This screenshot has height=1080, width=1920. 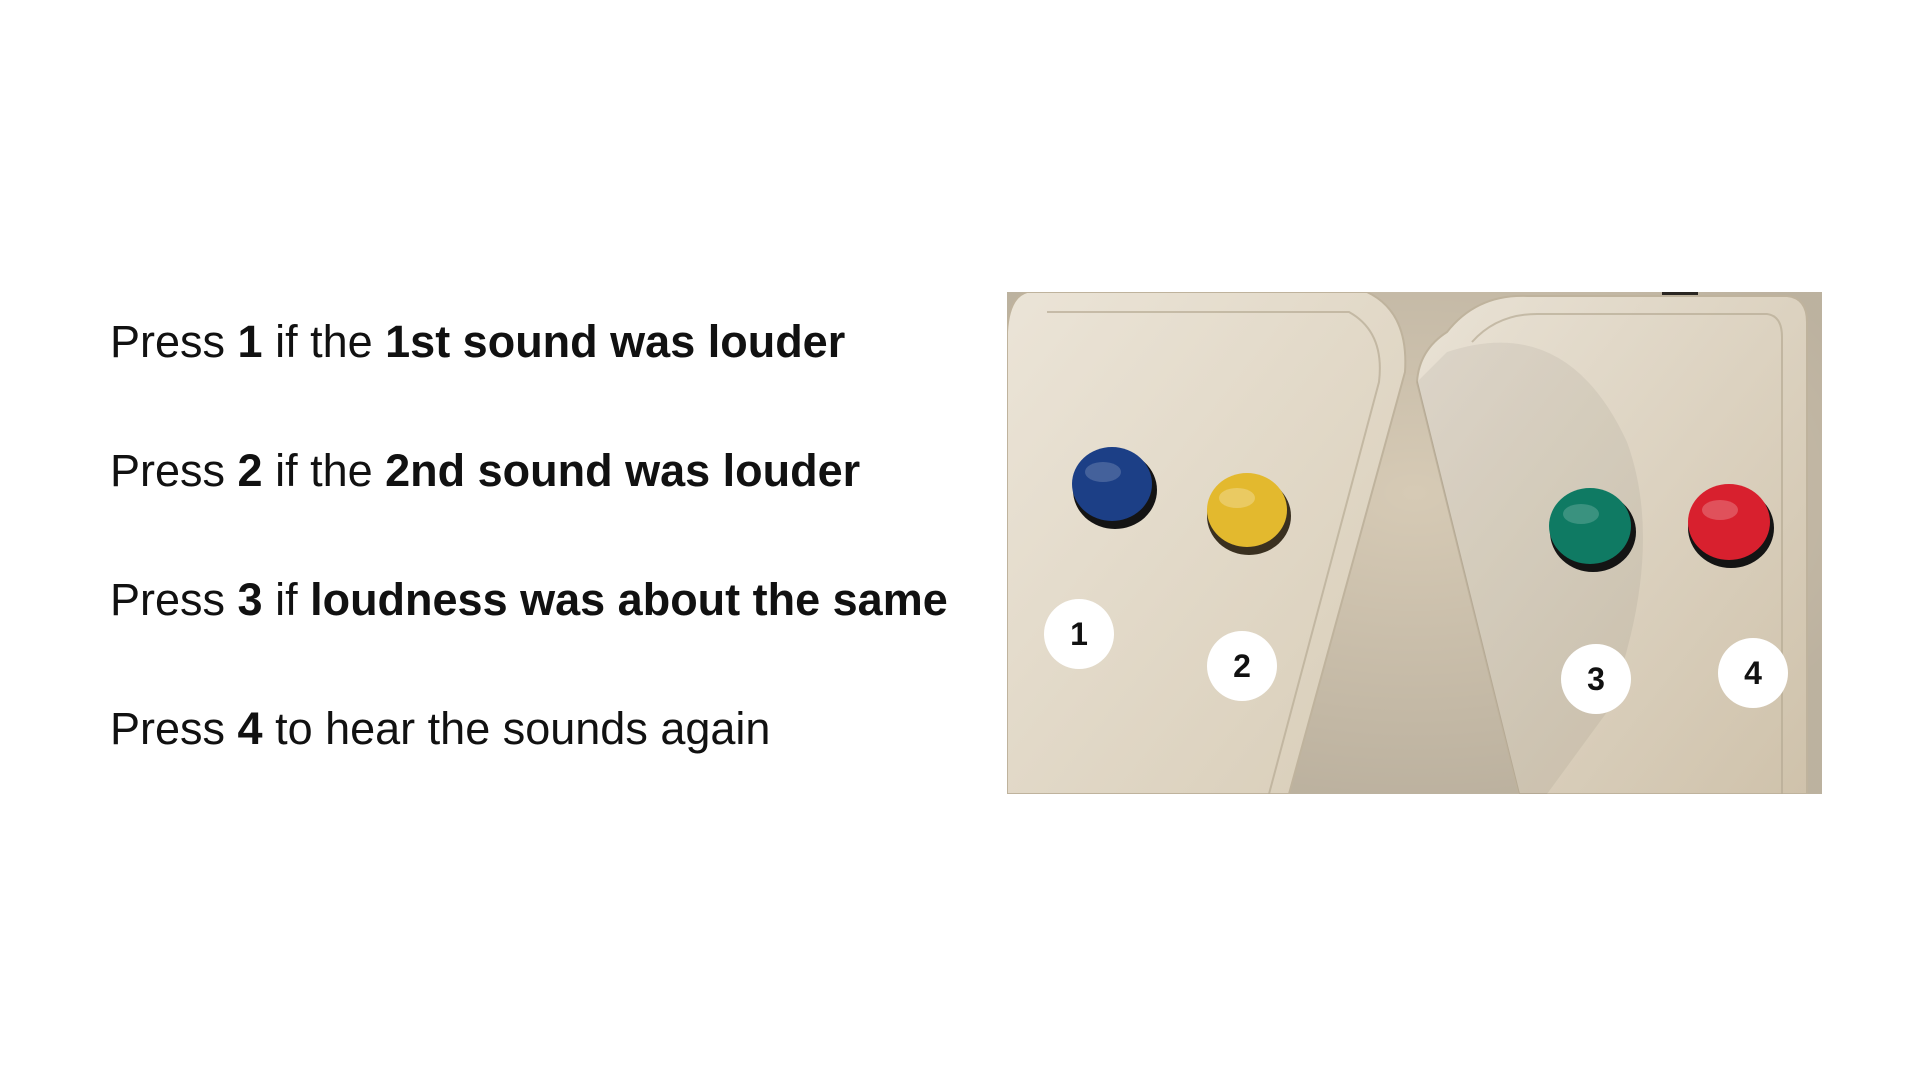 What do you see at coordinates (250, 470) in the screenshot?
I see `instruction-key: 2` at bounding box center [250, 470].